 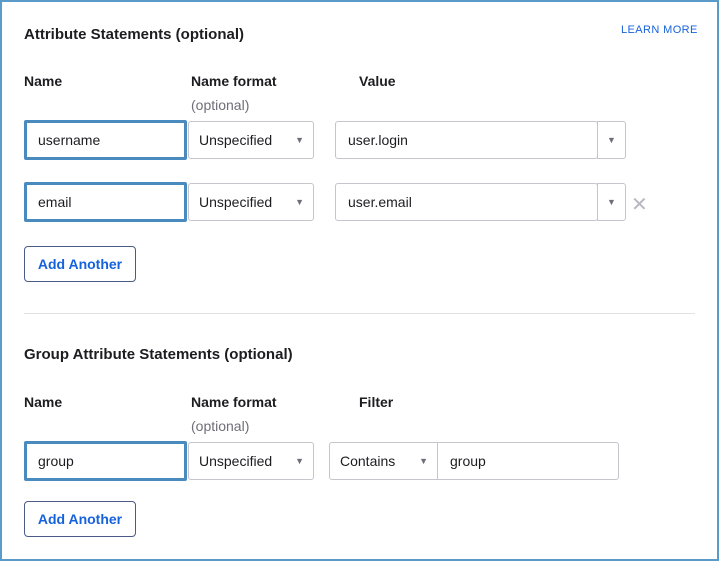 I want to click on attribute-statements-title: Attribute Statements (optional), so click(x=134, y=34).